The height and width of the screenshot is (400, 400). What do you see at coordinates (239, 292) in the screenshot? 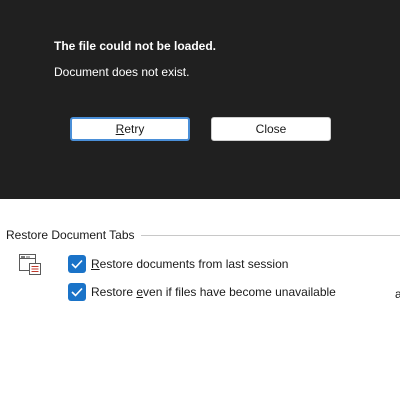
I see `option2-rest: ven if files have become unavailable` at bounding box center [239, 292].